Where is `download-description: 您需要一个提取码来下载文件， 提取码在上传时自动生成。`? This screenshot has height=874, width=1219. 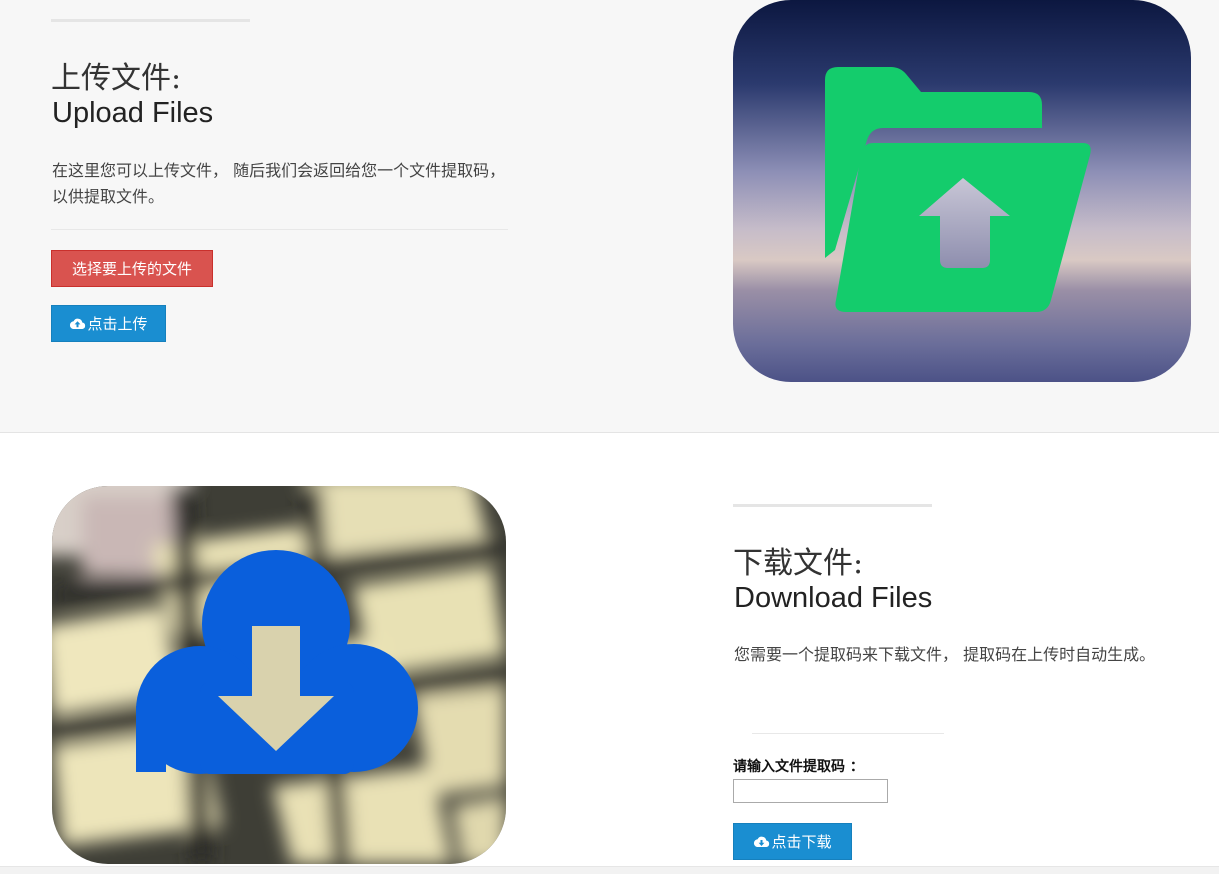
download-description: 您需要一个提取码来下载文件， 提取码在上传时自动生成。 is located at coordinates (945, 654).